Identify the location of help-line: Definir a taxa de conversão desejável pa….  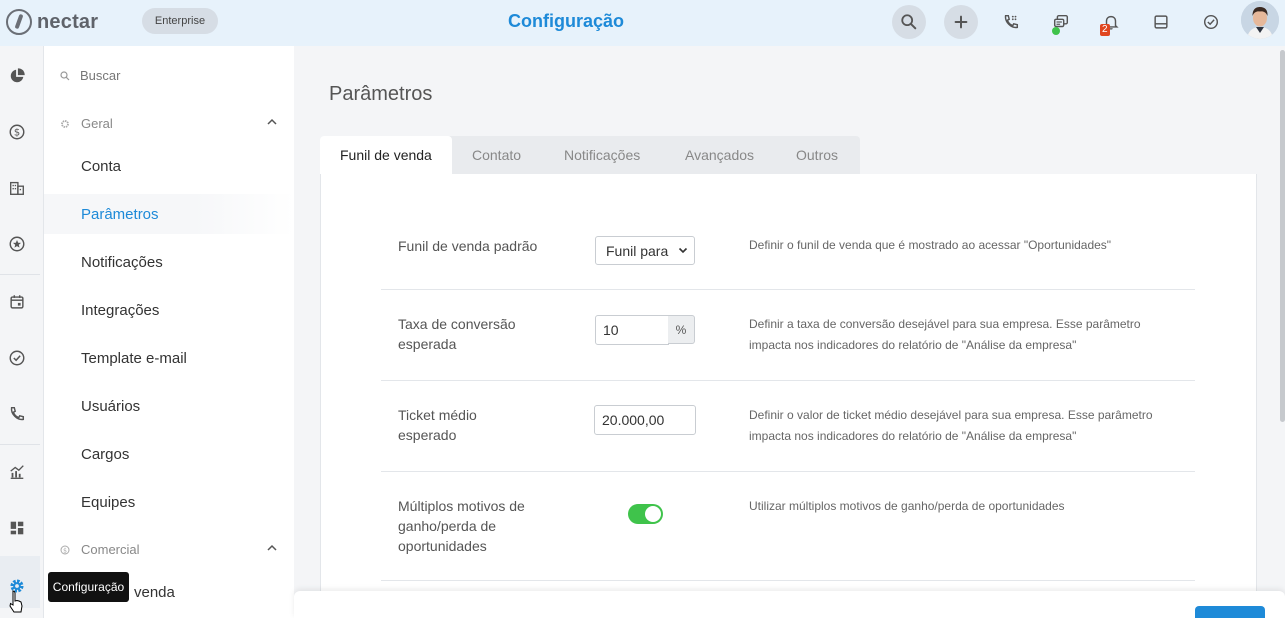
(945, 324).